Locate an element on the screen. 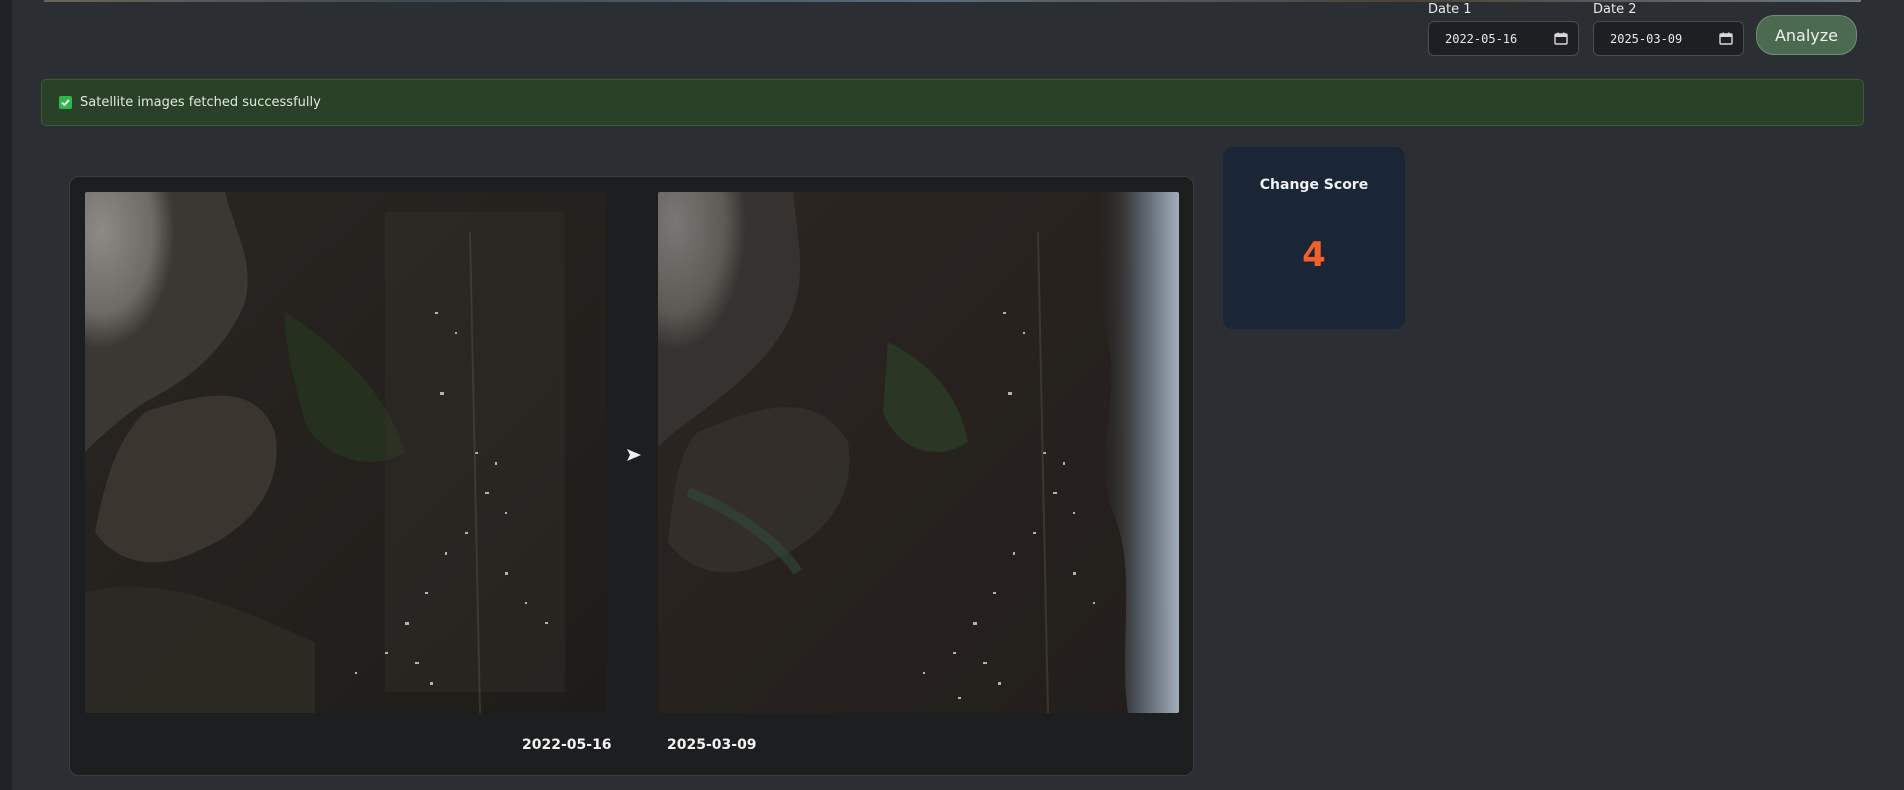 Image resolution: width=1904 pixels, height=790 pixels. date2-value: 2025-03-09 is located at coordinates (1646, 38).